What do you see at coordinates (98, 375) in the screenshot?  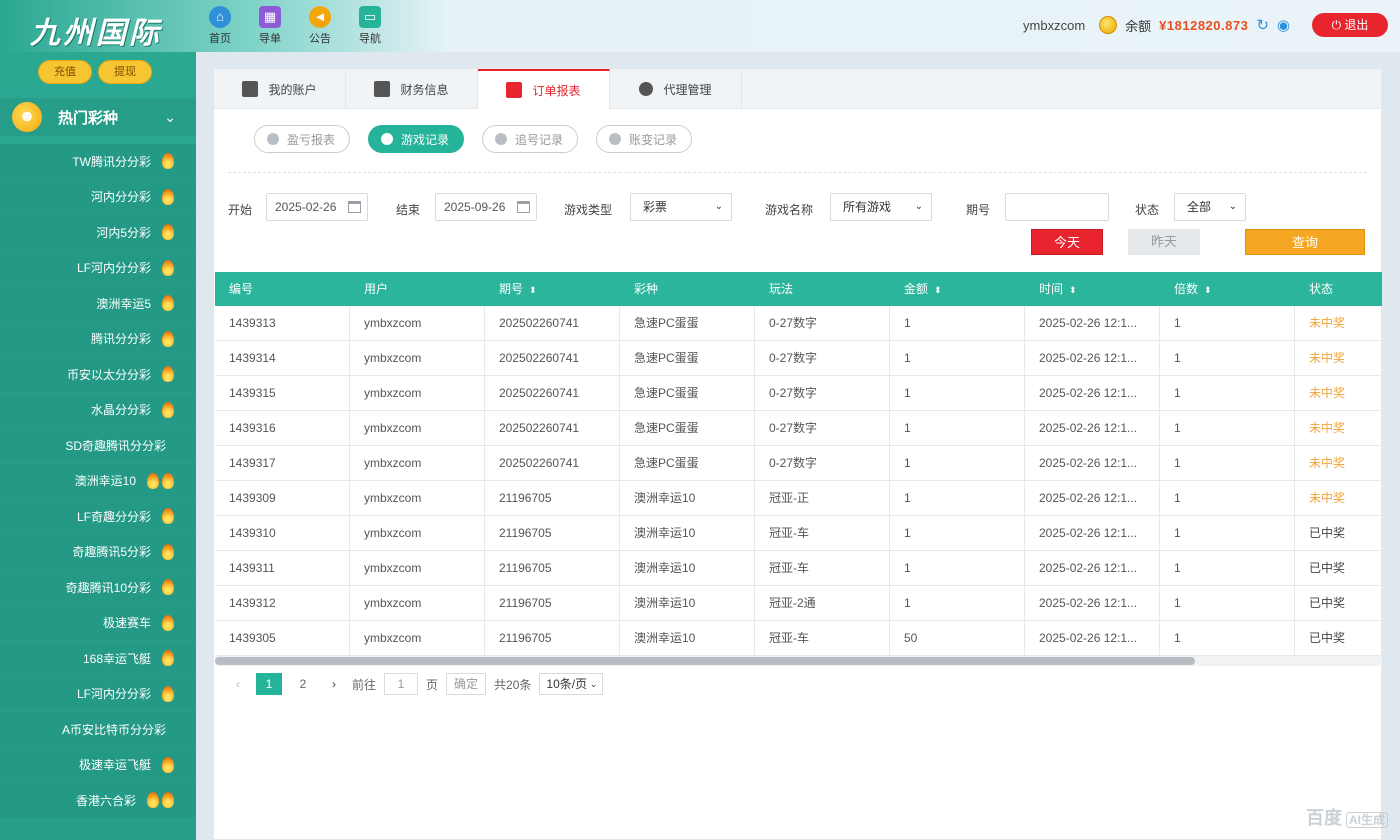 I see `sidebar-item: 币安以太分分彩` at bounding box center [98, 375].